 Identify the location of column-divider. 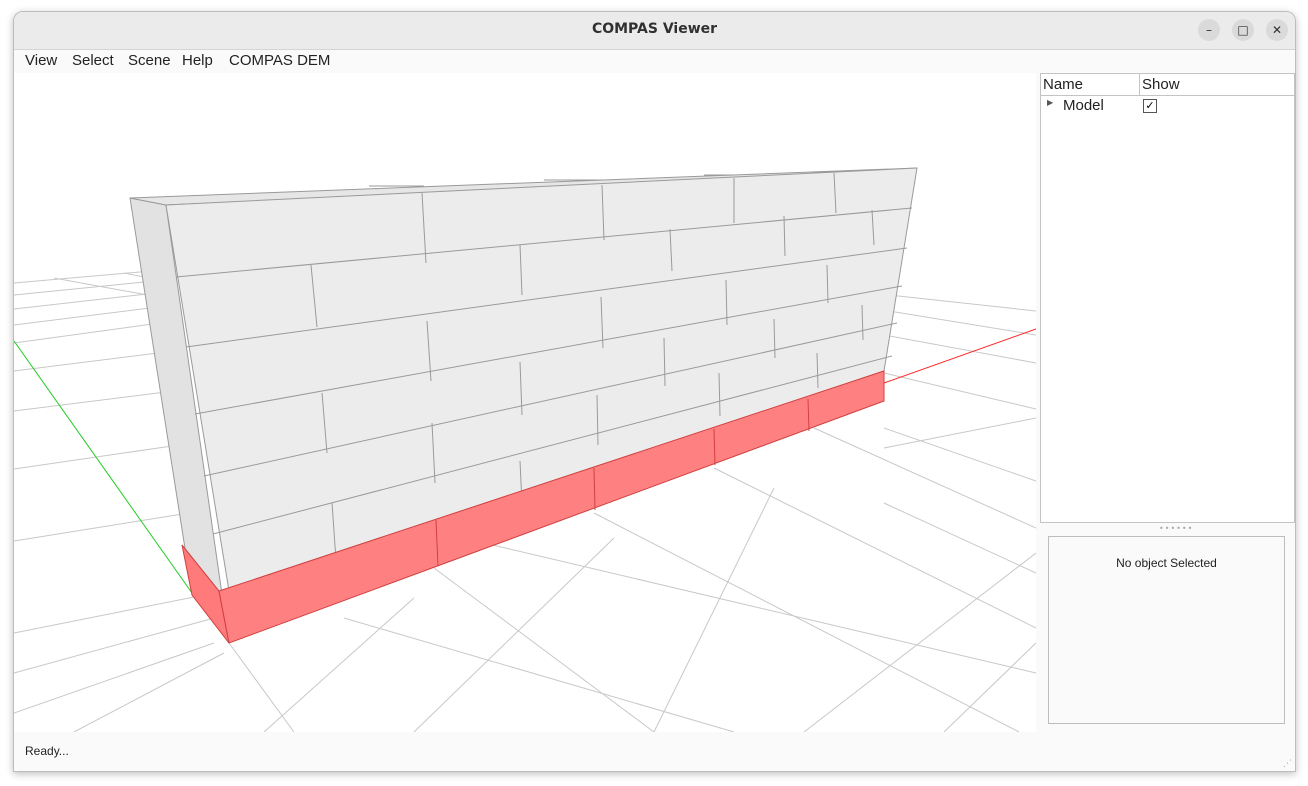
(1139, 84).